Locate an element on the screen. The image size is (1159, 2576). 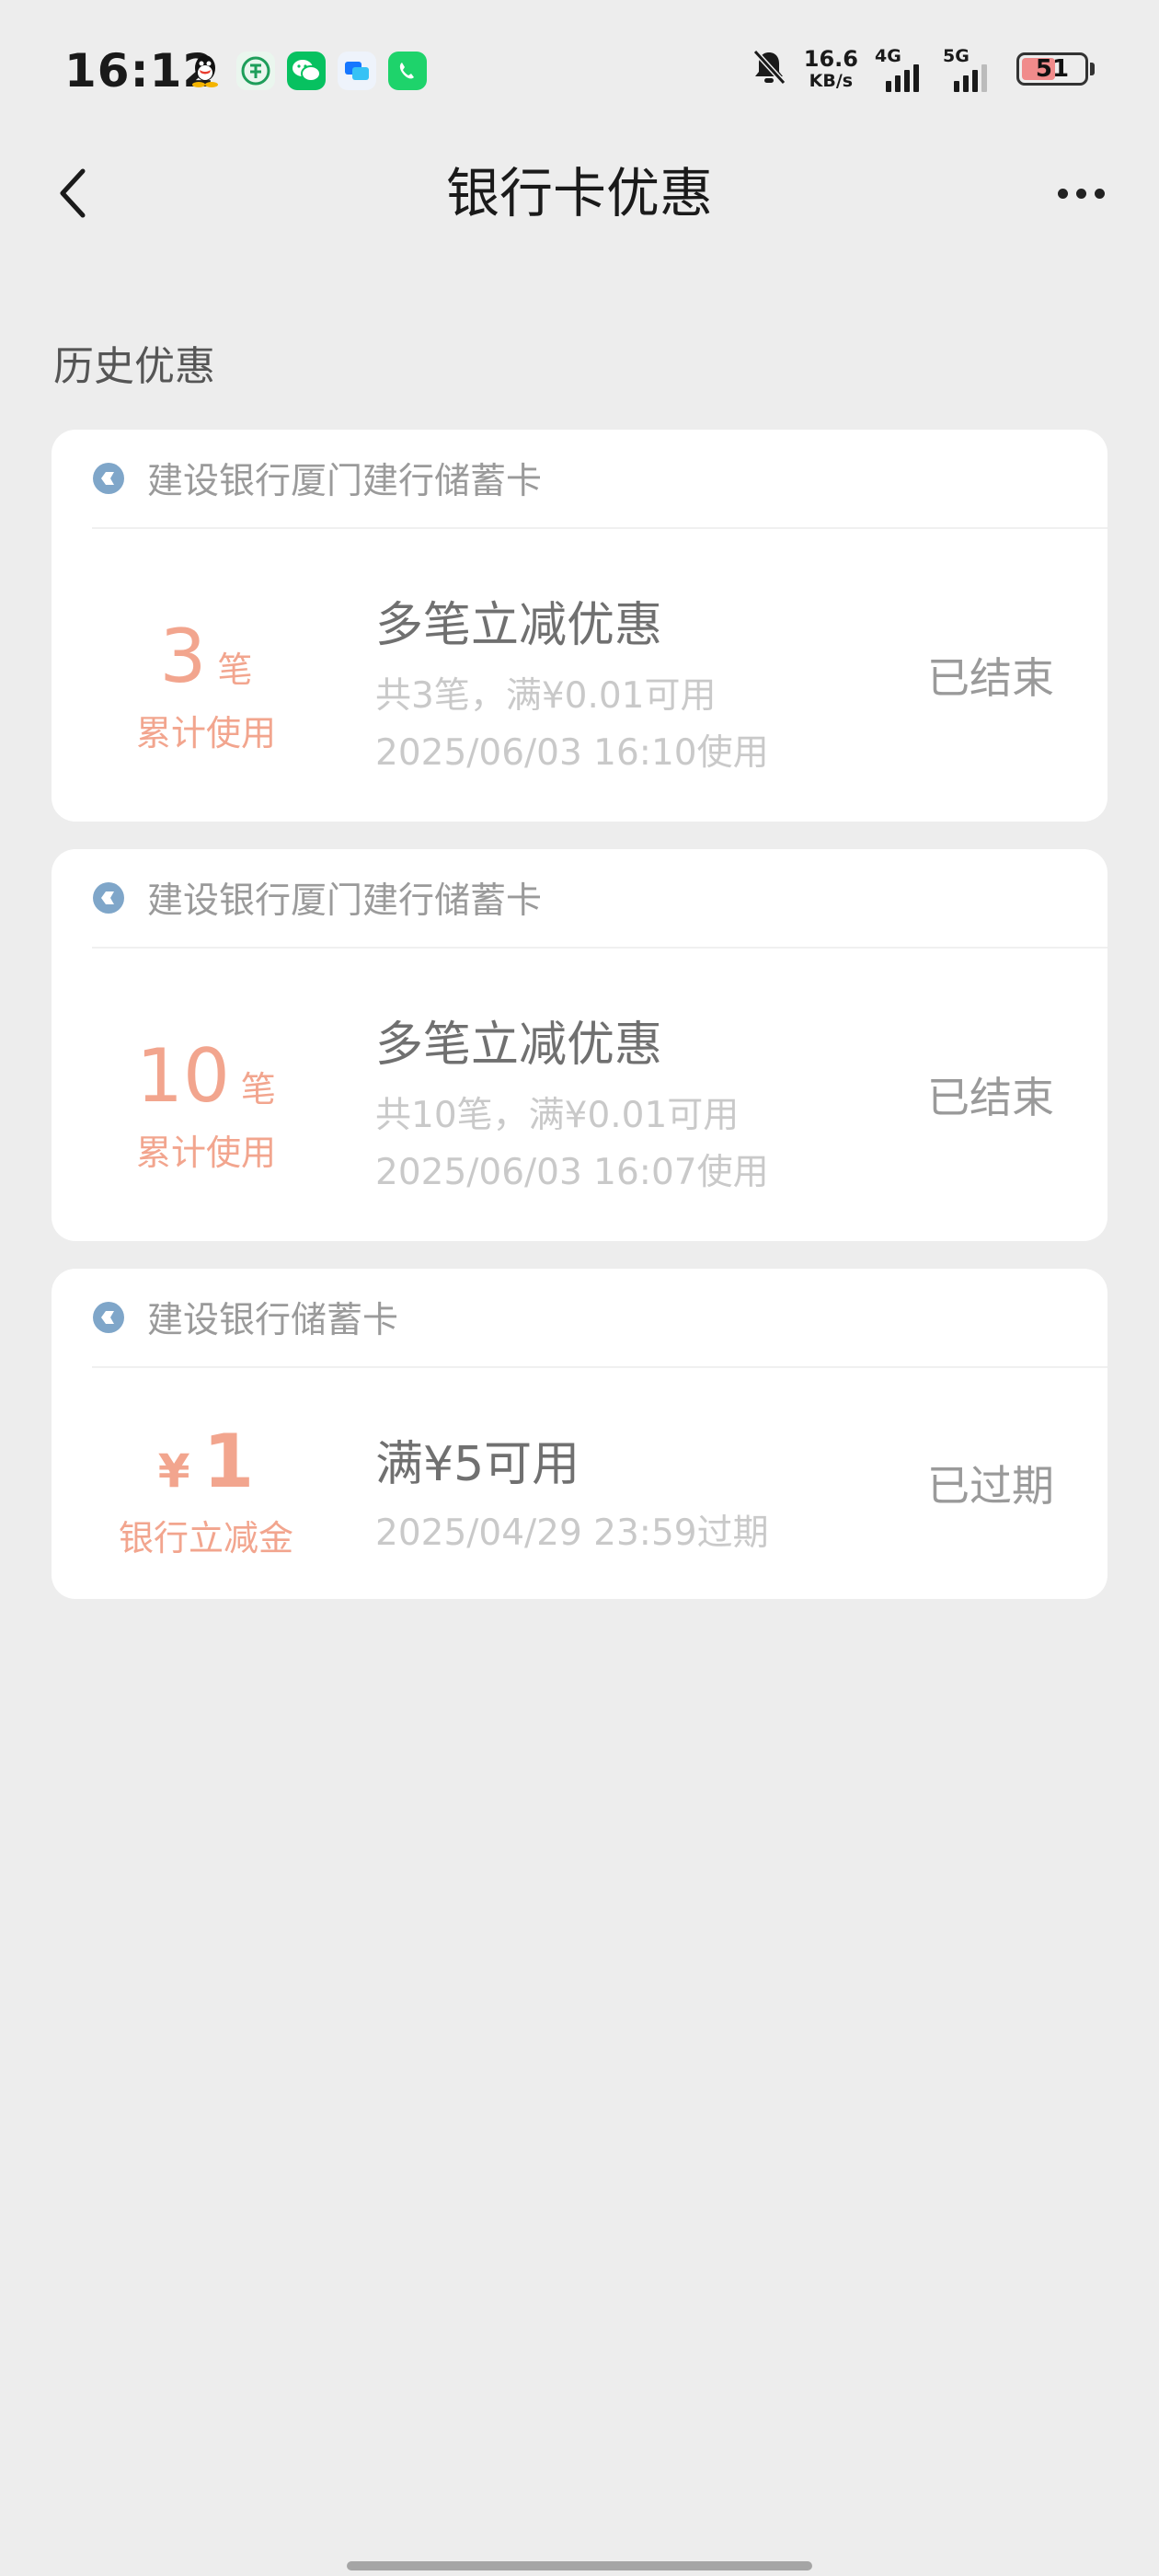
coupon-time: 2025/06/03 16:10使用 is located at coordinates (572, 753).